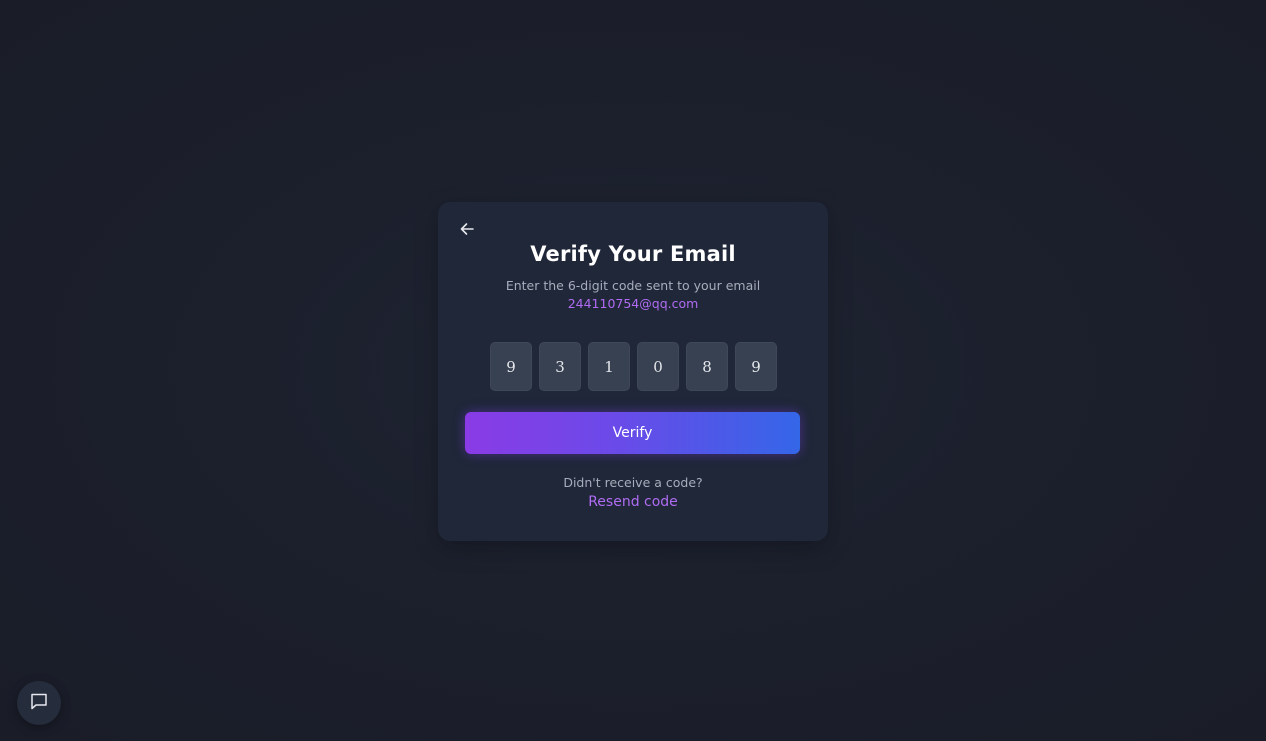  Describe the element at coordinates (609, 366) in the screenshot. I see `code-digit-input: 1` at that location.